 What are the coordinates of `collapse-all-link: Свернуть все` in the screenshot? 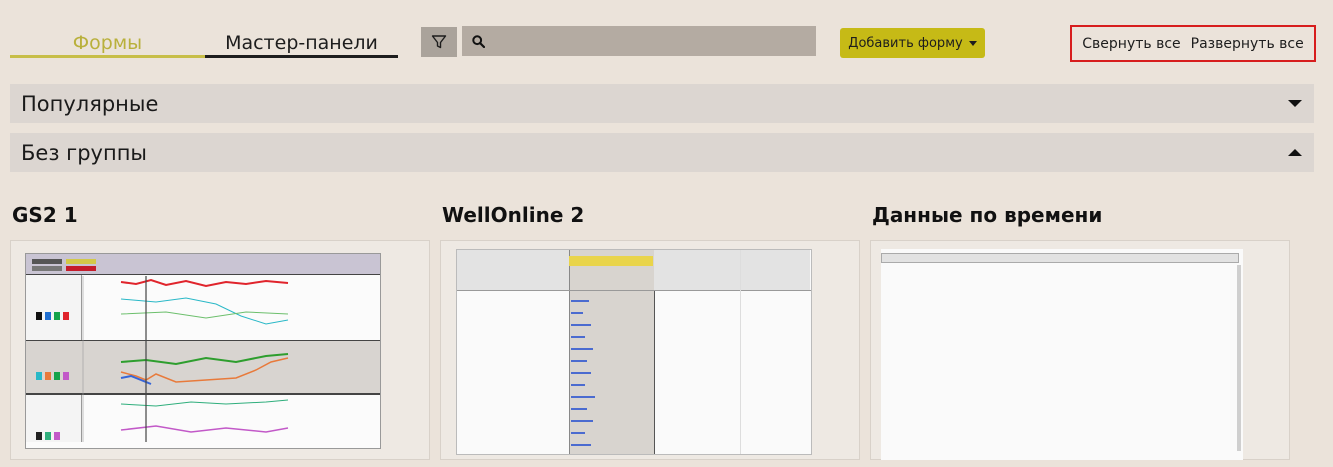 It's located at (1131, 44).